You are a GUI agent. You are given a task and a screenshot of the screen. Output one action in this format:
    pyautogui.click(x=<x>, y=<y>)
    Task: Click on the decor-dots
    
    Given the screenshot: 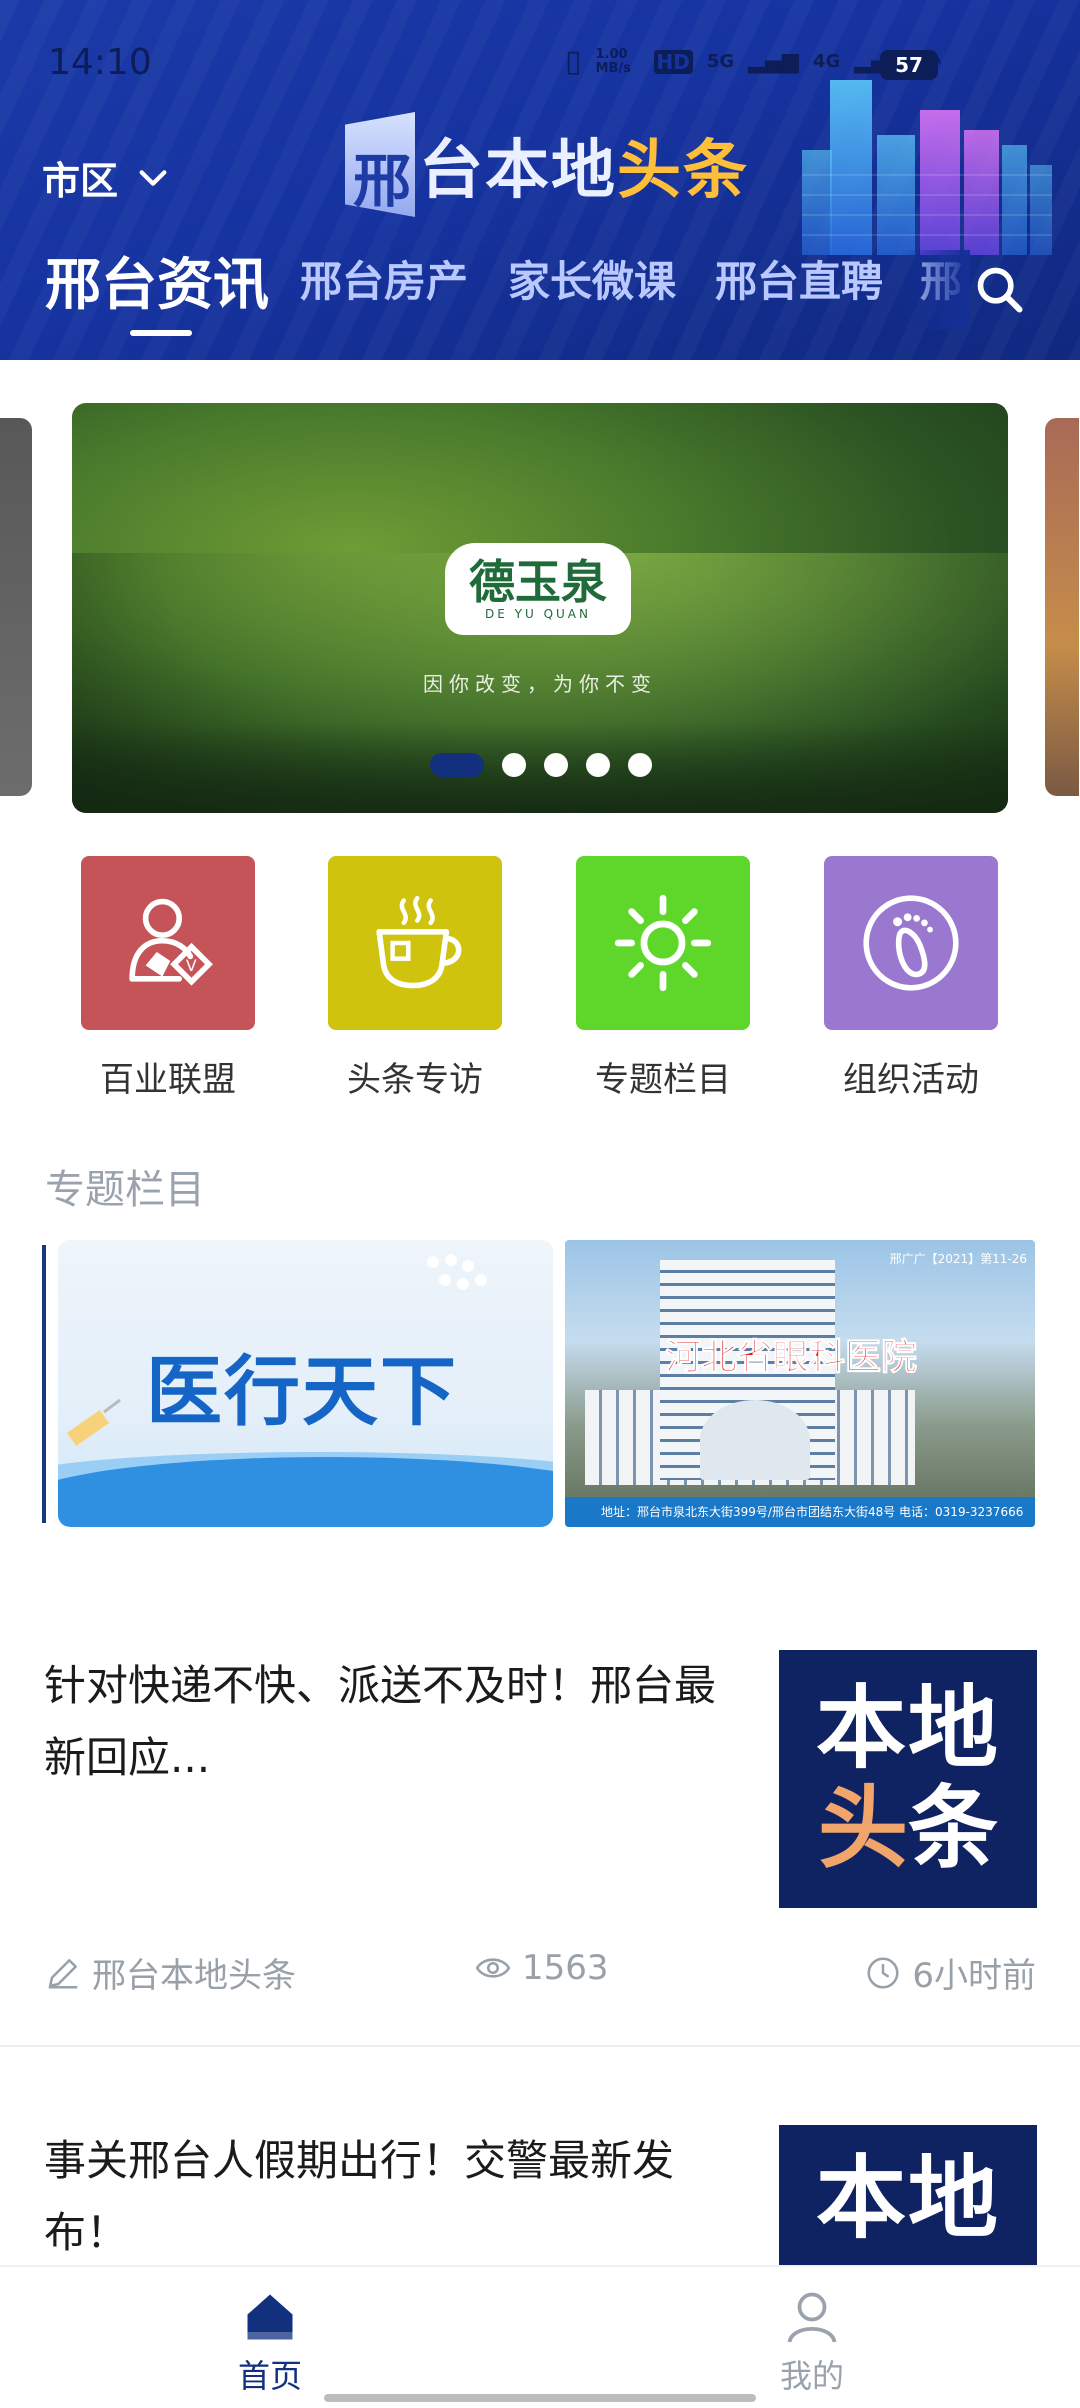 What is the action you would take?
    pyautogui.click(x=457, y=1272)
    